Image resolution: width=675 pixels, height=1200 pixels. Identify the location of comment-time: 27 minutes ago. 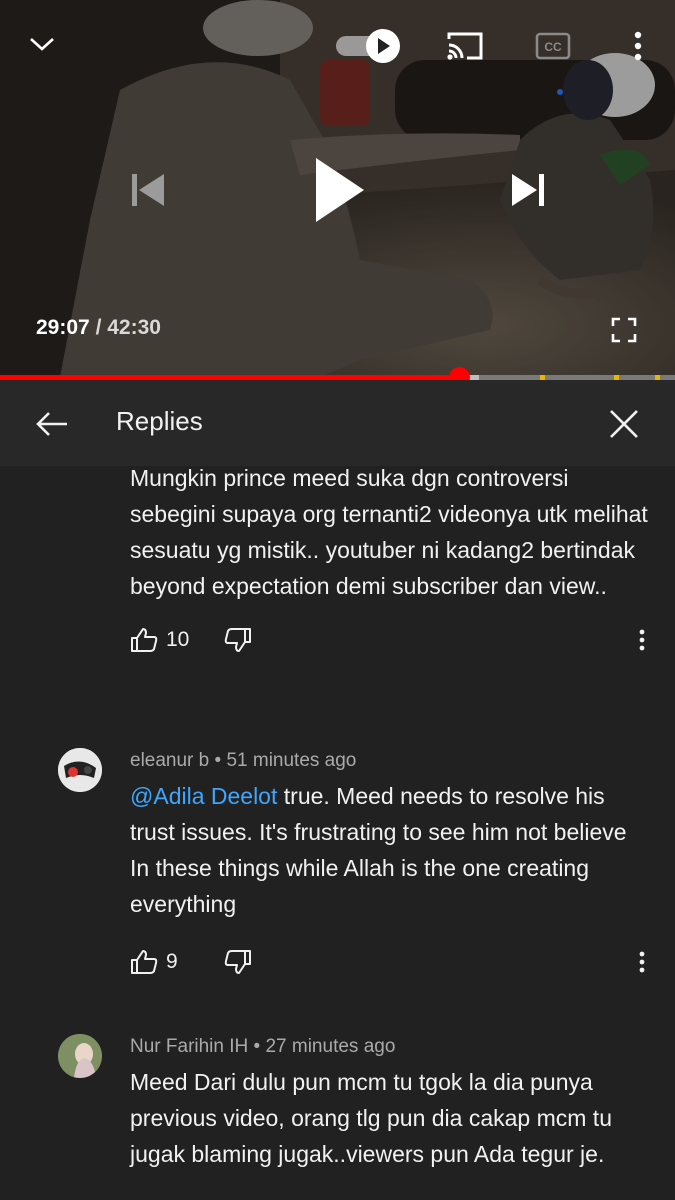
(330, 1046).